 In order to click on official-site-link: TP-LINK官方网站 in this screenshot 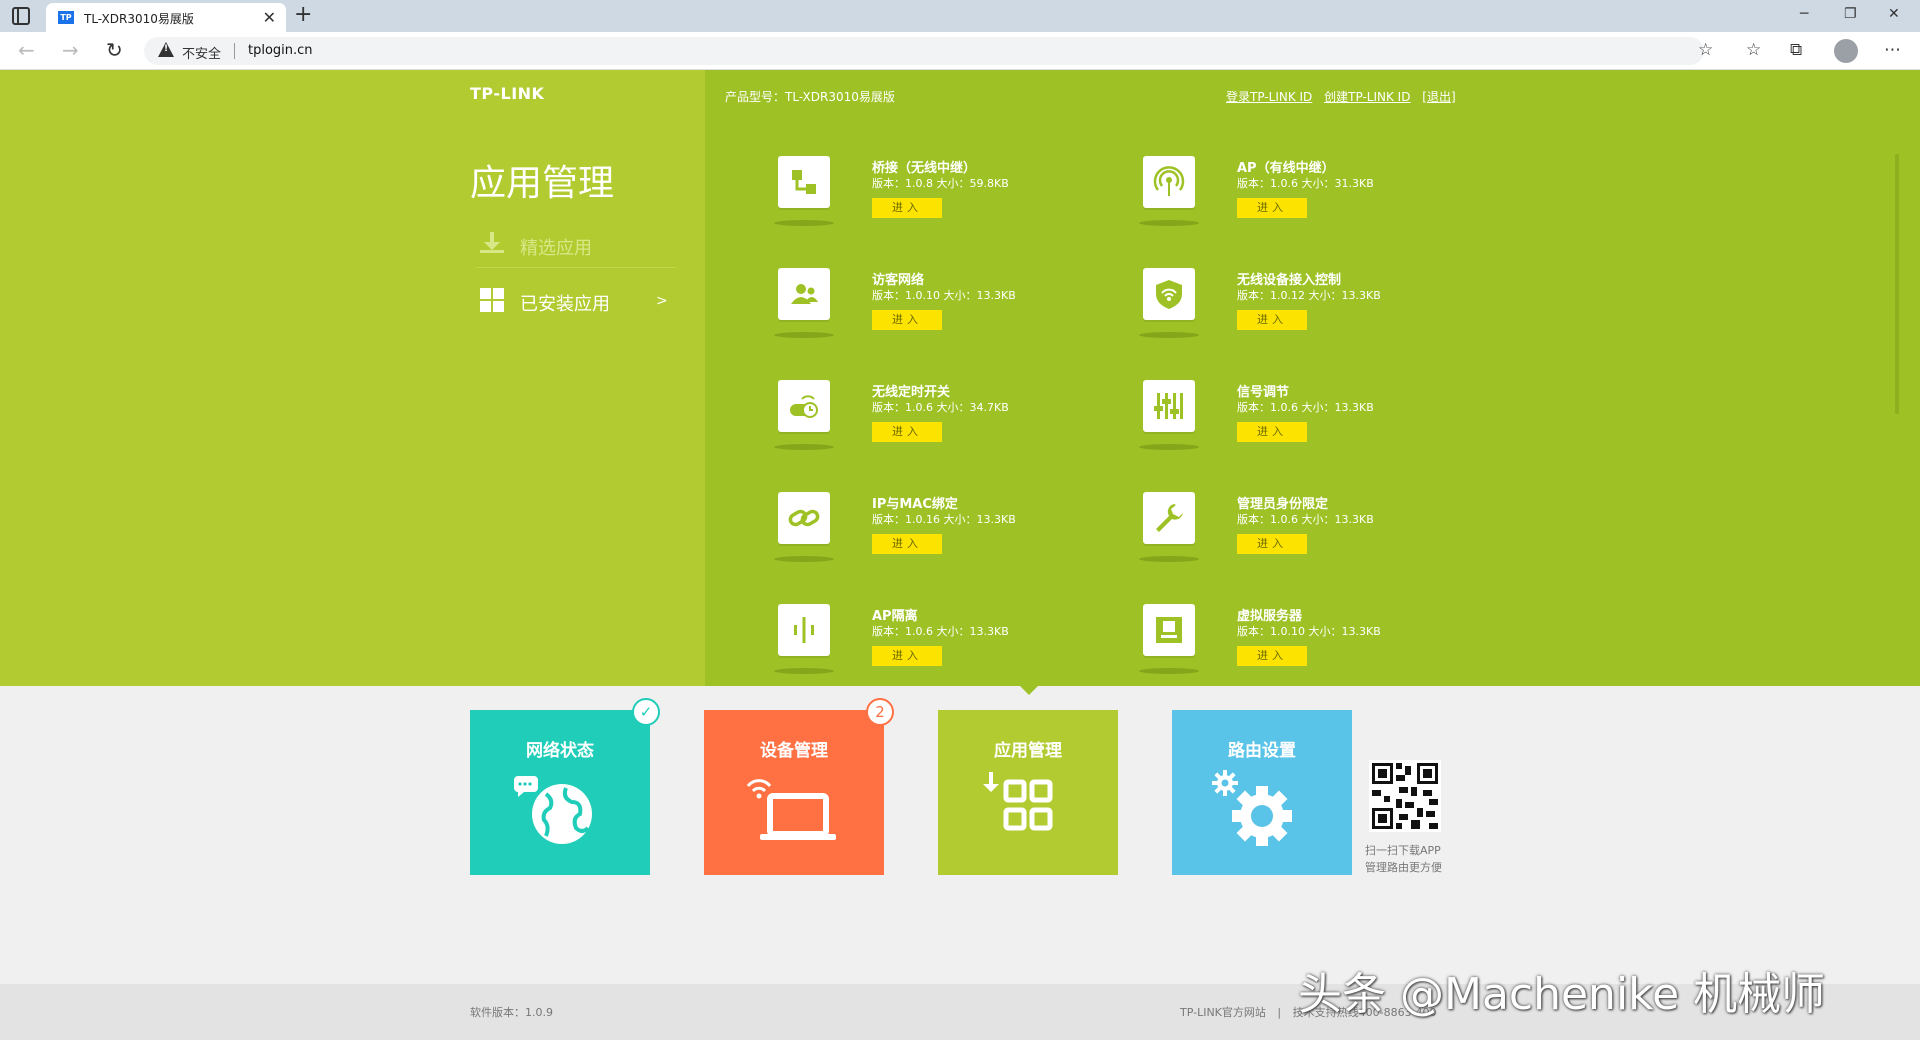, I will do `click(1223, 1012)`.